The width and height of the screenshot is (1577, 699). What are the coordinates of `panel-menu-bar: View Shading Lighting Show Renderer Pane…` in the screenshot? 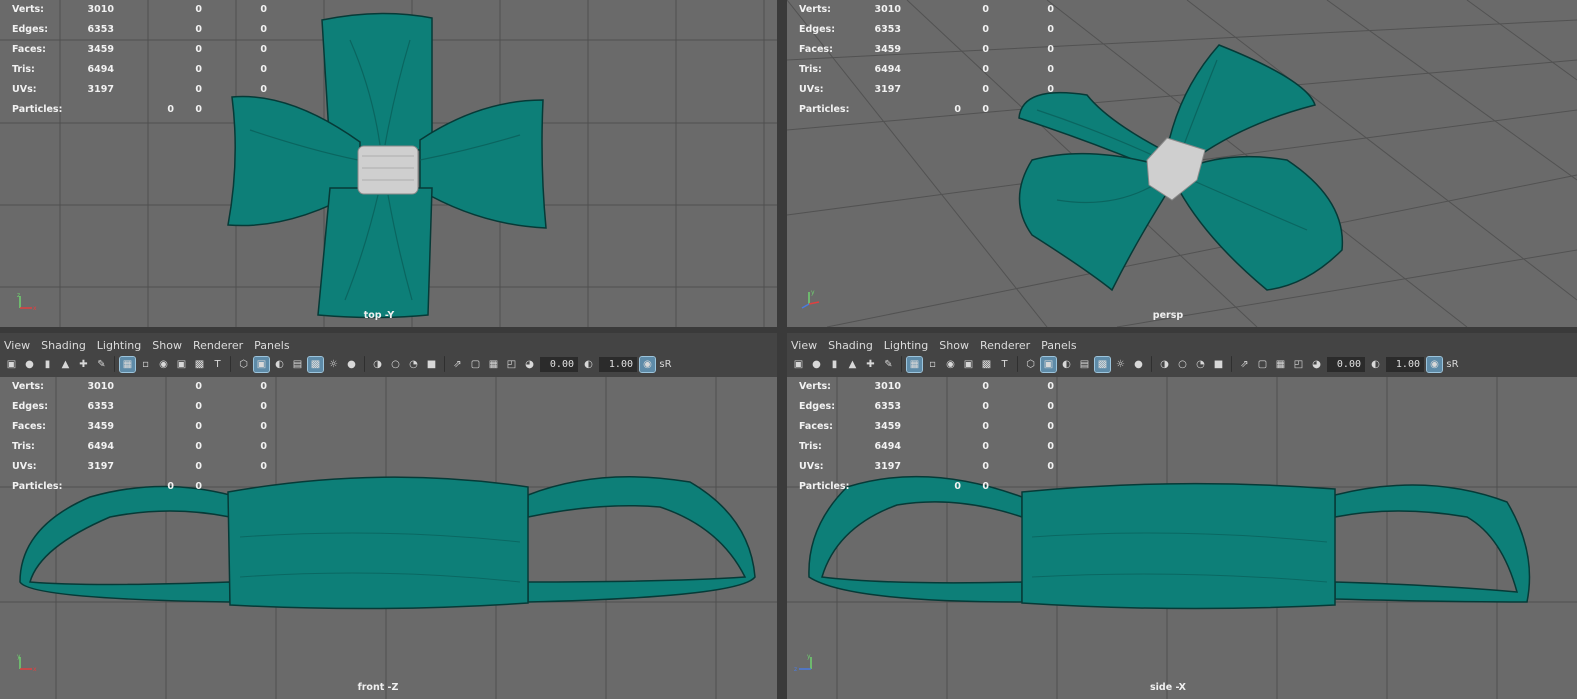 It's located at (1182, 345).